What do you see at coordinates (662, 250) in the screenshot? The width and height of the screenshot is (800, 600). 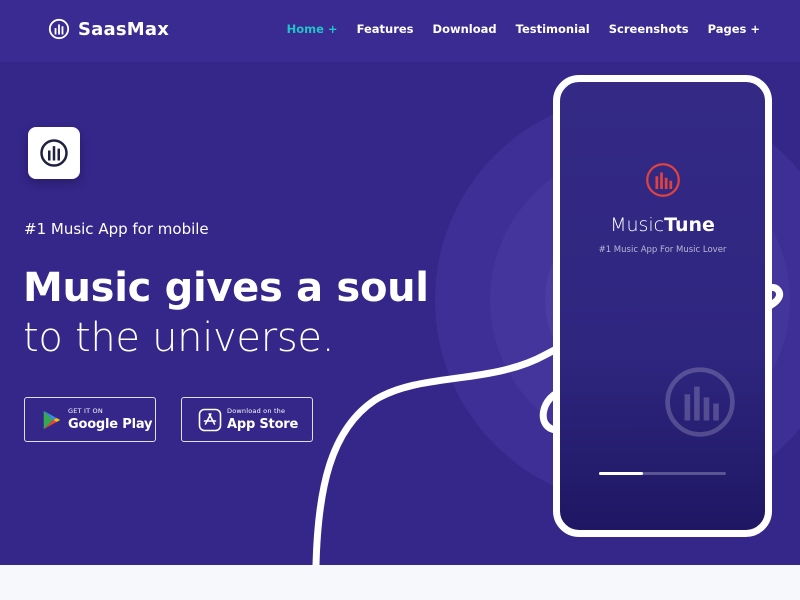 I see `phone-tagline: #1 Music App For Music Lover` at bounding box center [662, 250].